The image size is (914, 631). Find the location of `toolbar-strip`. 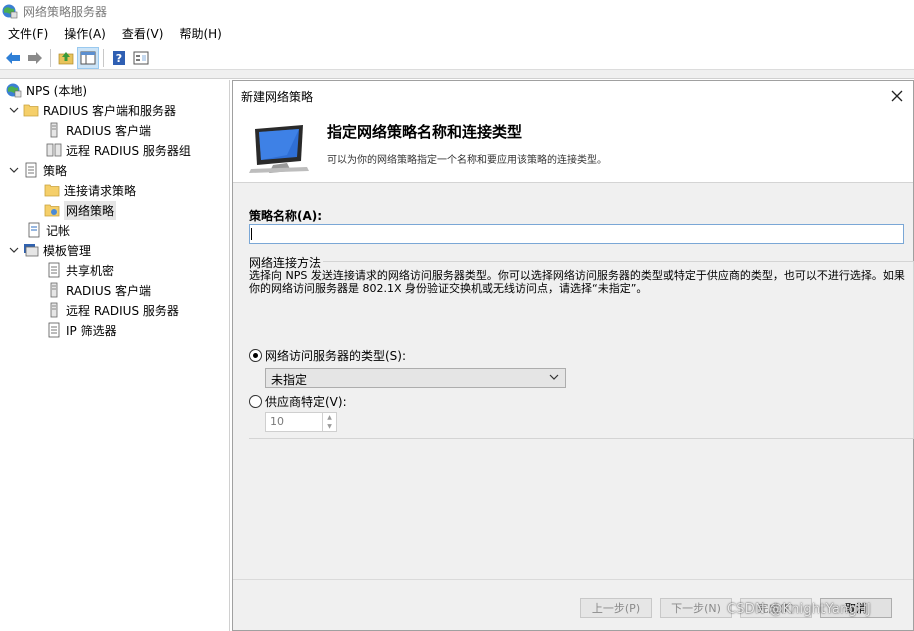

toolbar-strip is located at coordinates (457, 74).